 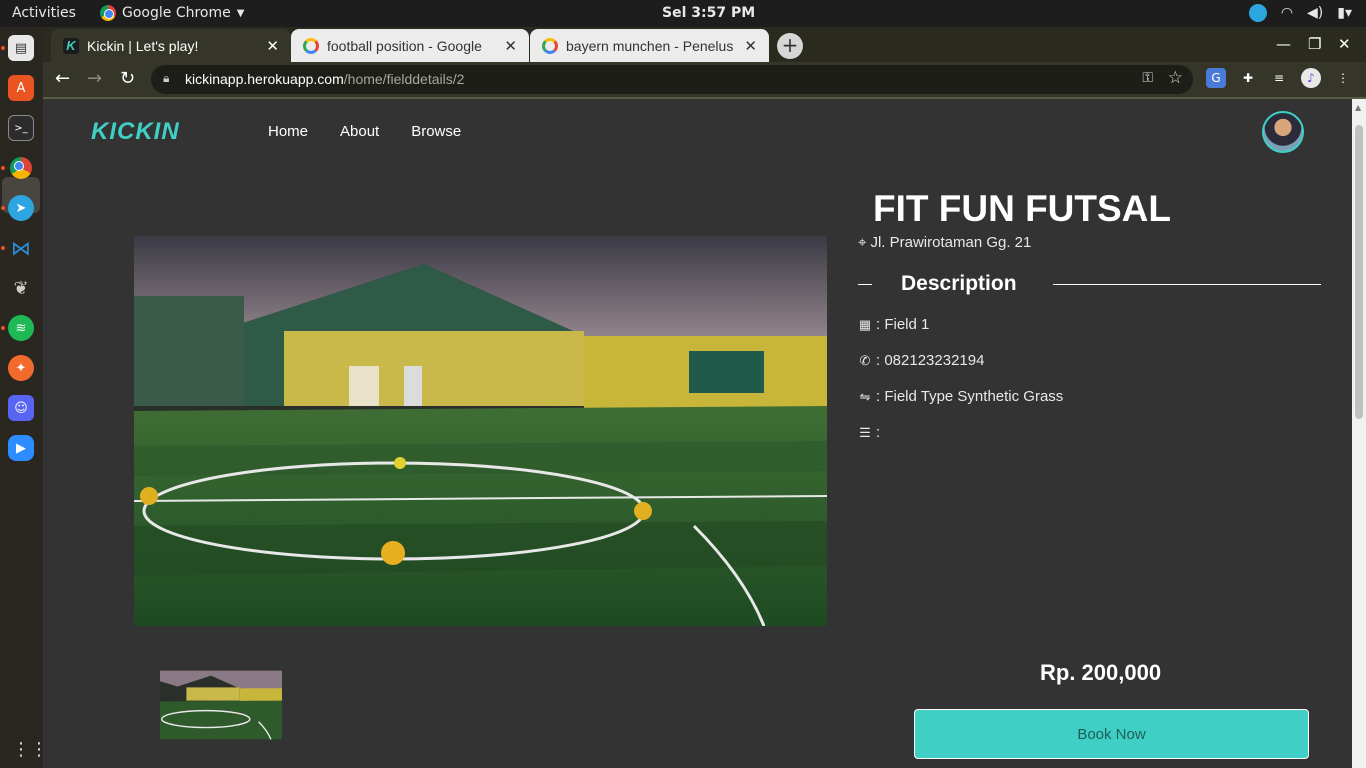 I want to click on field-address: ⌖ Jl. Prawirotaman Gg. 21, so click(x=944, y=242).